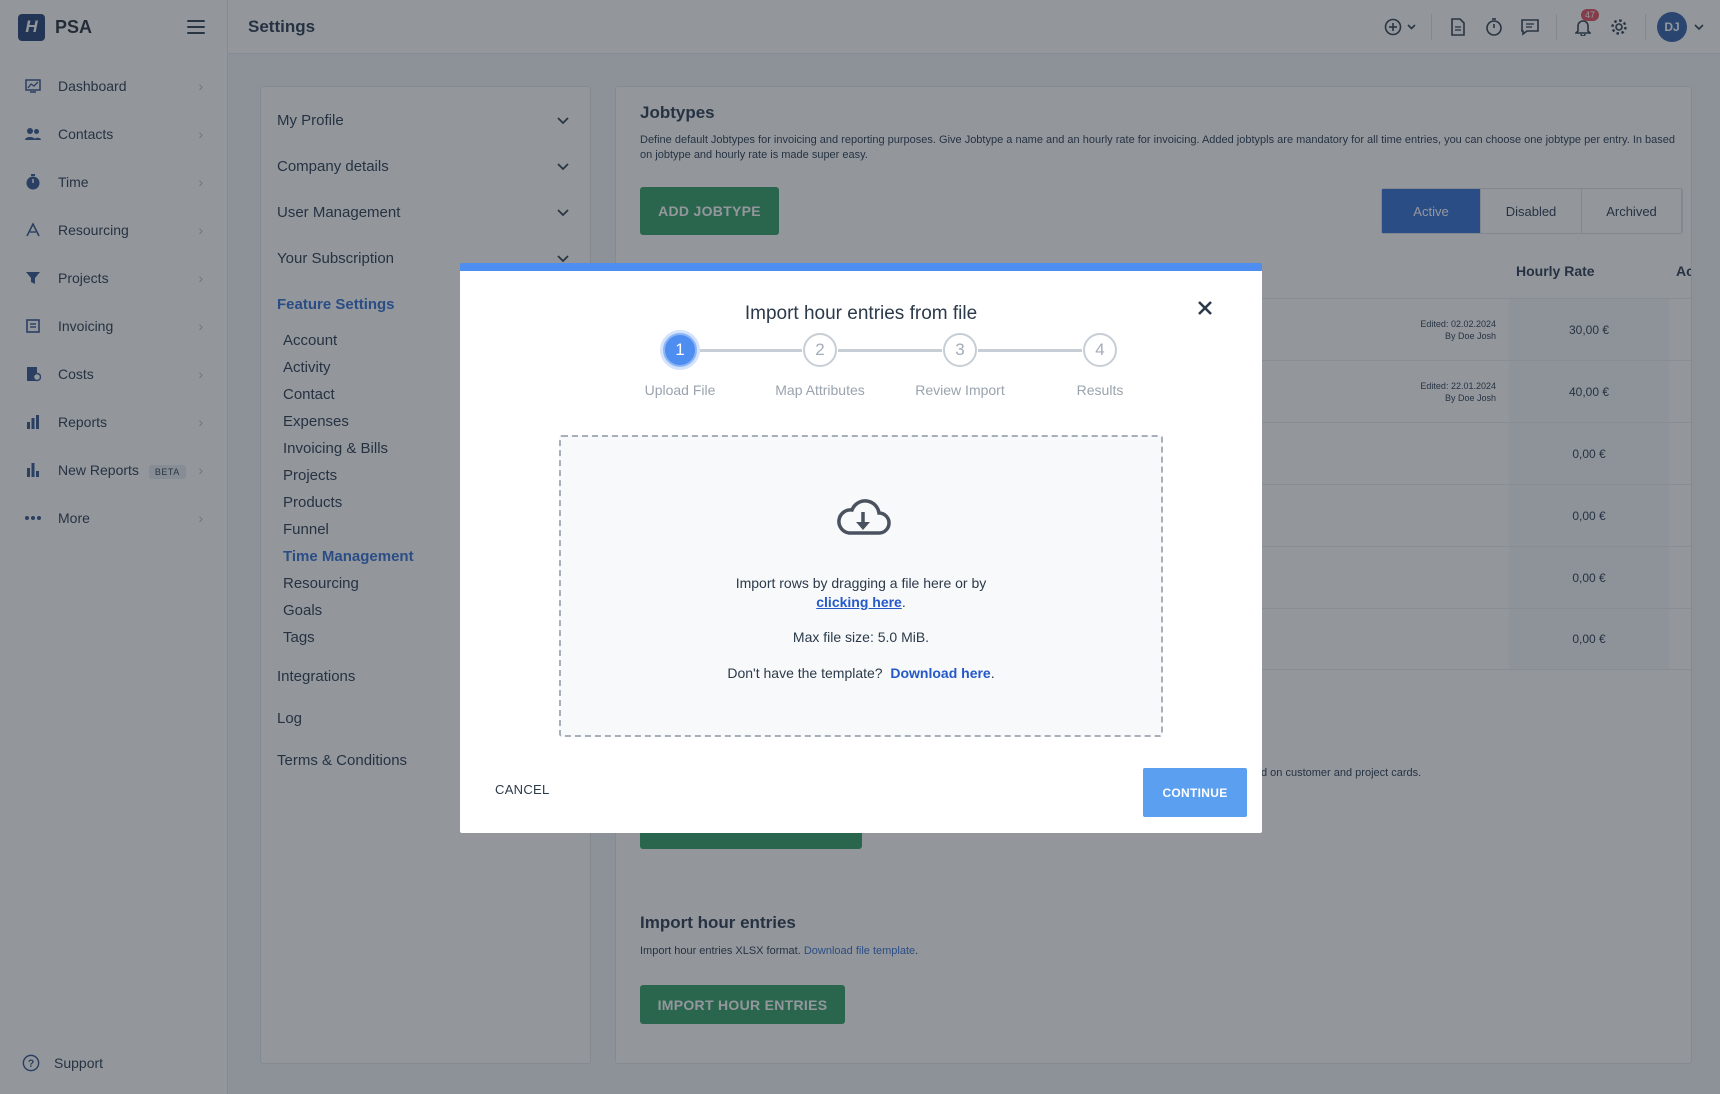 The width and height of the screenshot is (1720, 1094). Describe the element at coordinates (960, 390) in the screenshot. I see `step-label: Review Import` at that location.